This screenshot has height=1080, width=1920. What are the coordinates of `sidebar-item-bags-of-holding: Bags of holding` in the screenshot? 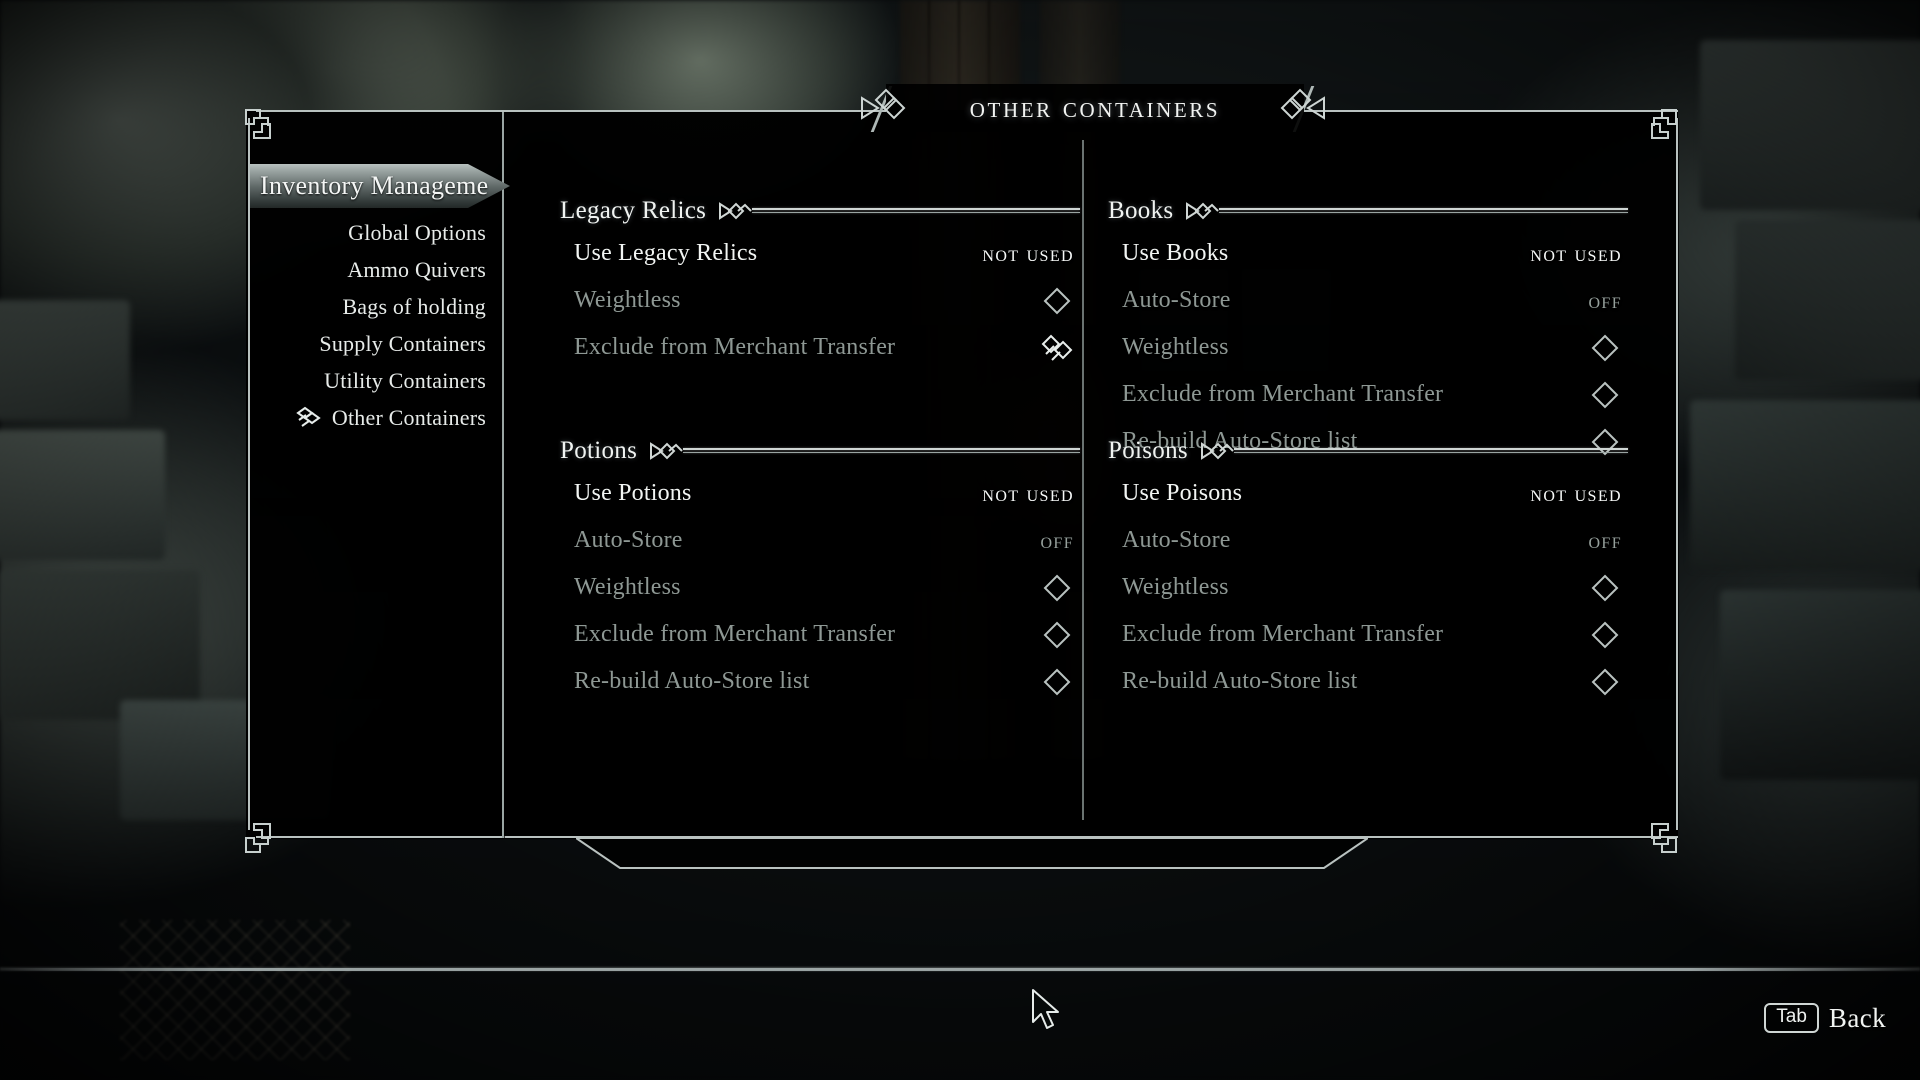 It's located at (373, 306).